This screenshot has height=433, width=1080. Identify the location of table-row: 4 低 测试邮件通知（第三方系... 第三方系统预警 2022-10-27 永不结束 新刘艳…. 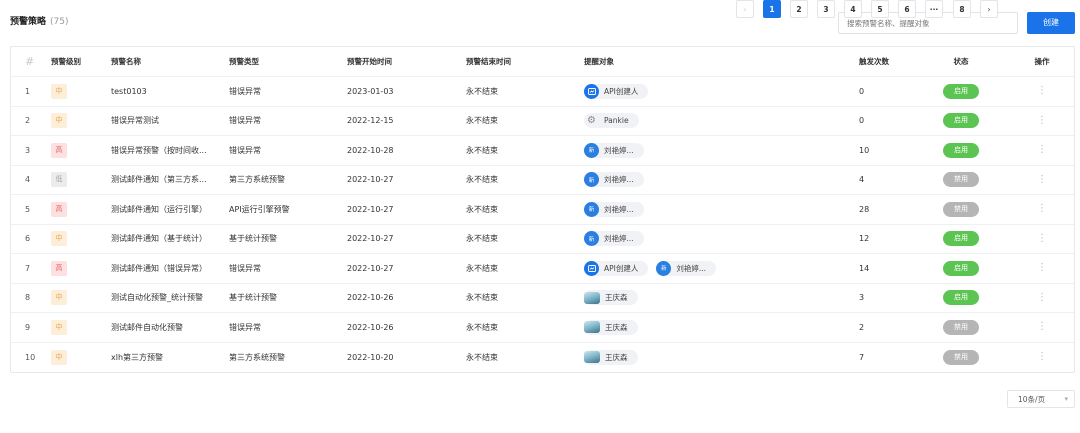
(542, 180).